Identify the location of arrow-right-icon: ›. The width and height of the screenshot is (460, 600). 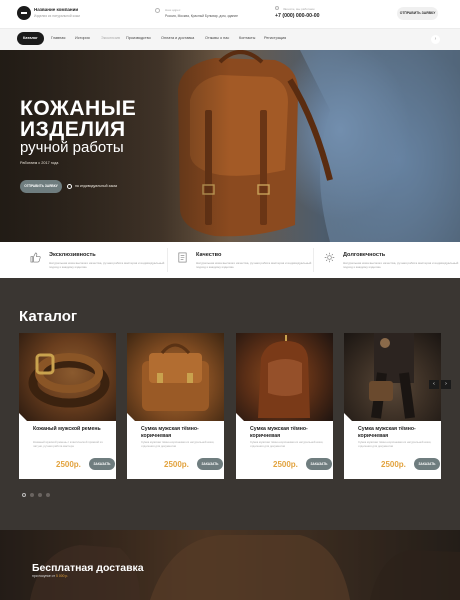
(446, 384).